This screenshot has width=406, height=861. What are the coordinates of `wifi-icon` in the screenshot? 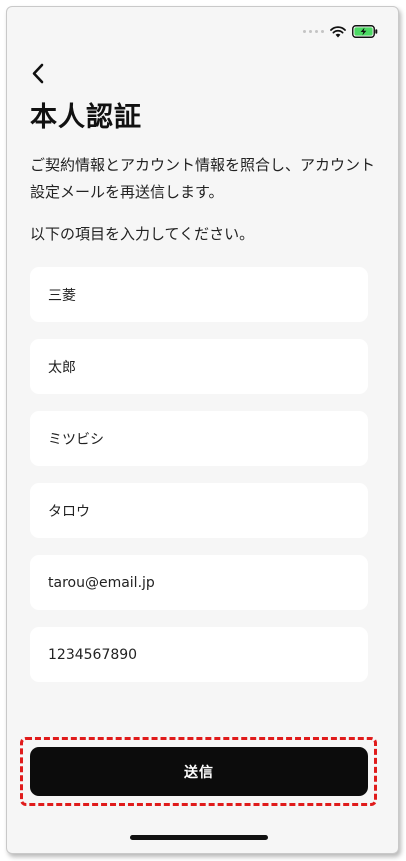 It's located at (338, 31).